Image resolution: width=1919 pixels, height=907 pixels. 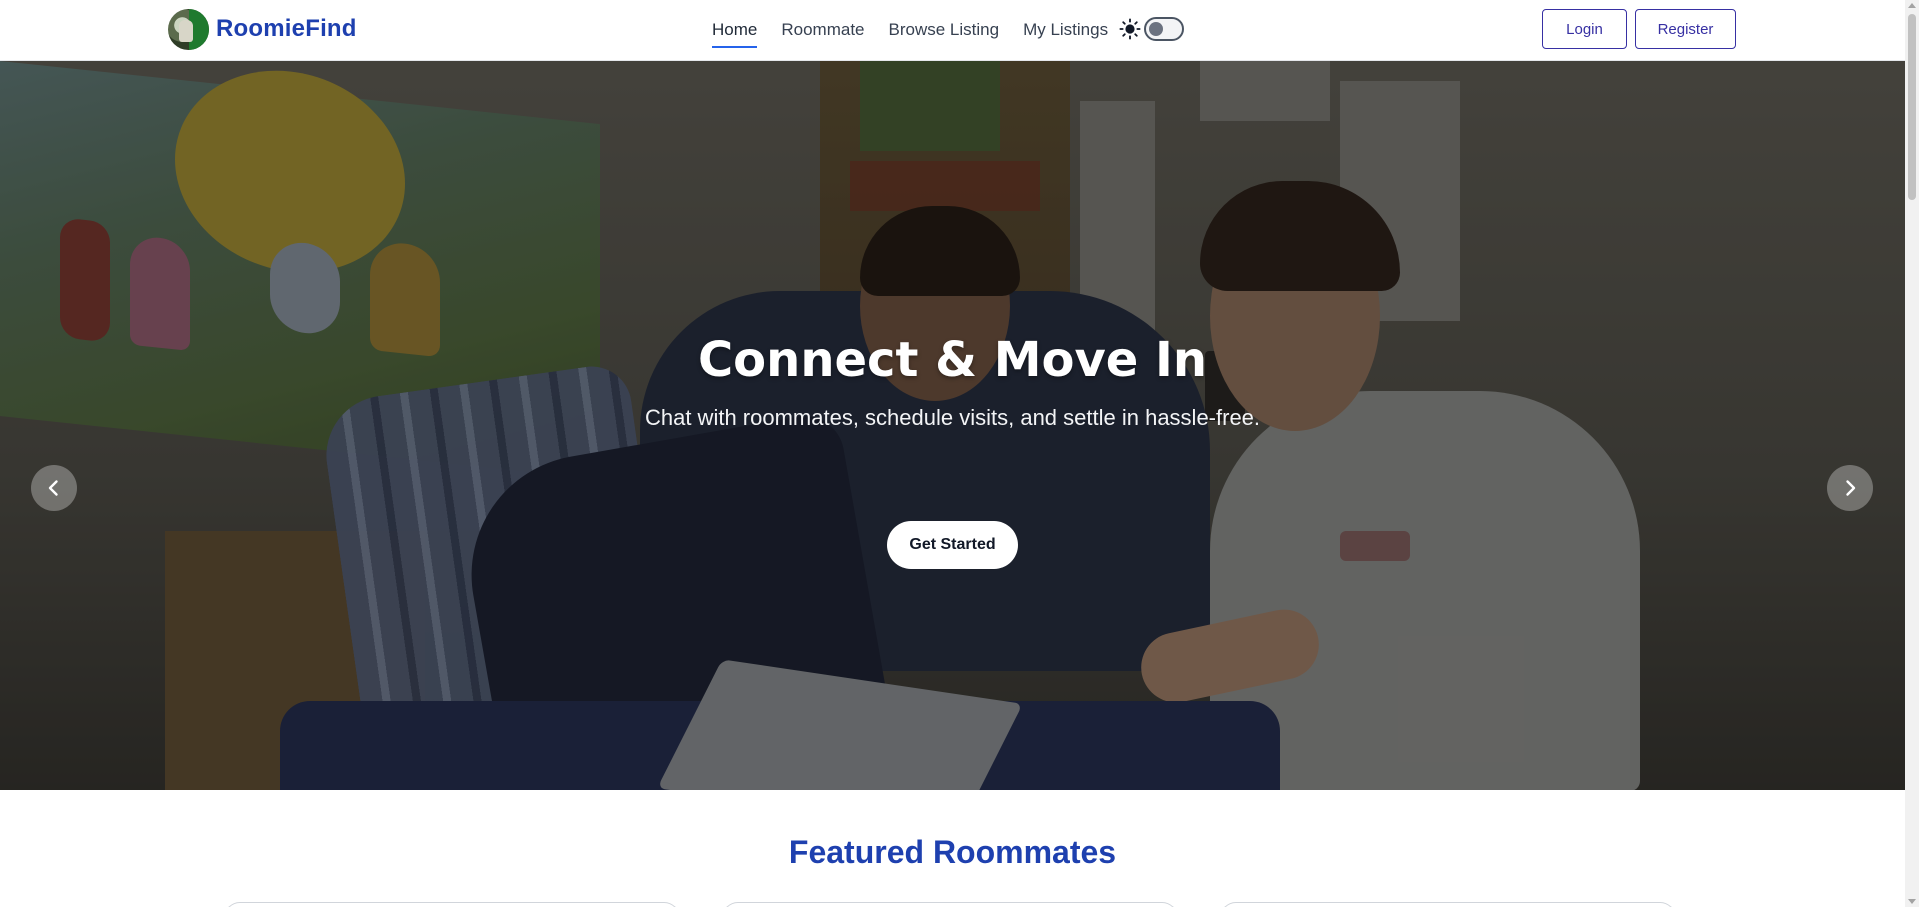 What do you see at coordinates (1685, 29) in the screenshot?
I see `register-button: Register` at bounding box center [1685, 29].